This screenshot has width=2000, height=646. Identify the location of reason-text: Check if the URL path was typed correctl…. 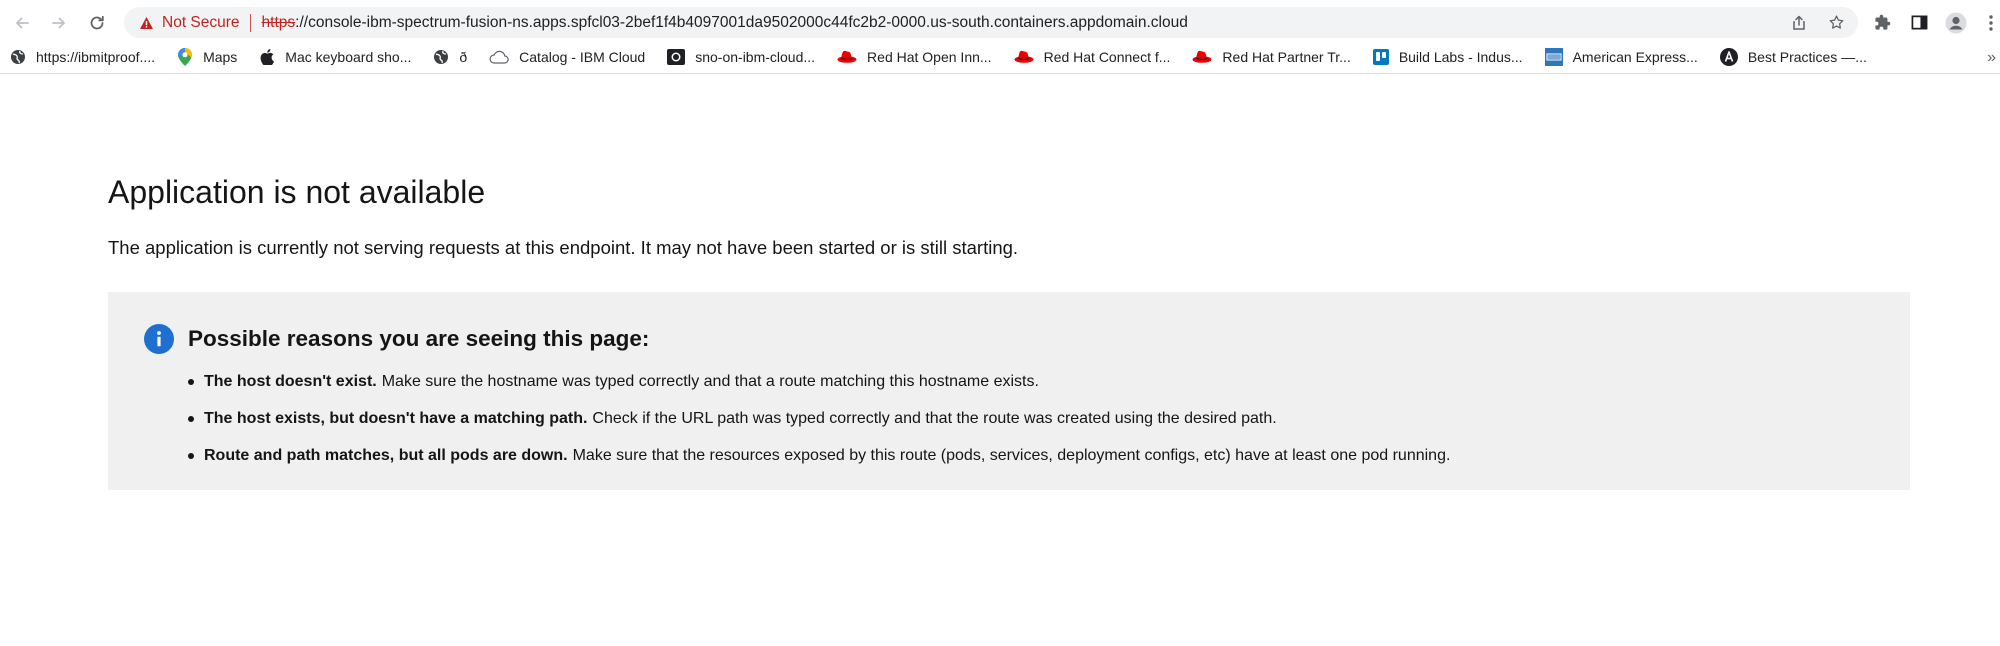
(934, 418).